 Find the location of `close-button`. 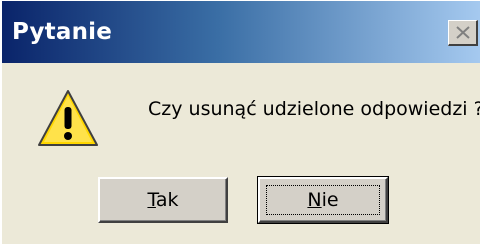

close-button is located at coordinates (463, 33).